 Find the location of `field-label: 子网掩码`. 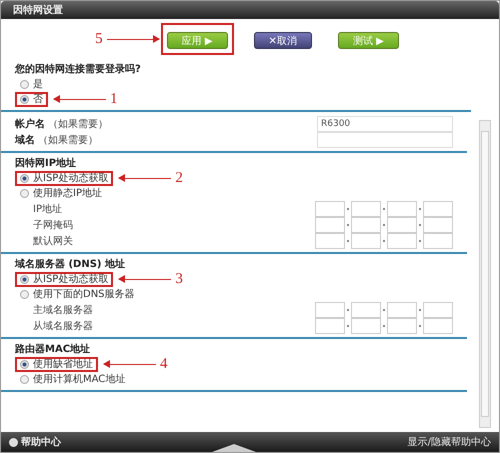

field-label: 子网掩码 is located at coordinates (53, 225).